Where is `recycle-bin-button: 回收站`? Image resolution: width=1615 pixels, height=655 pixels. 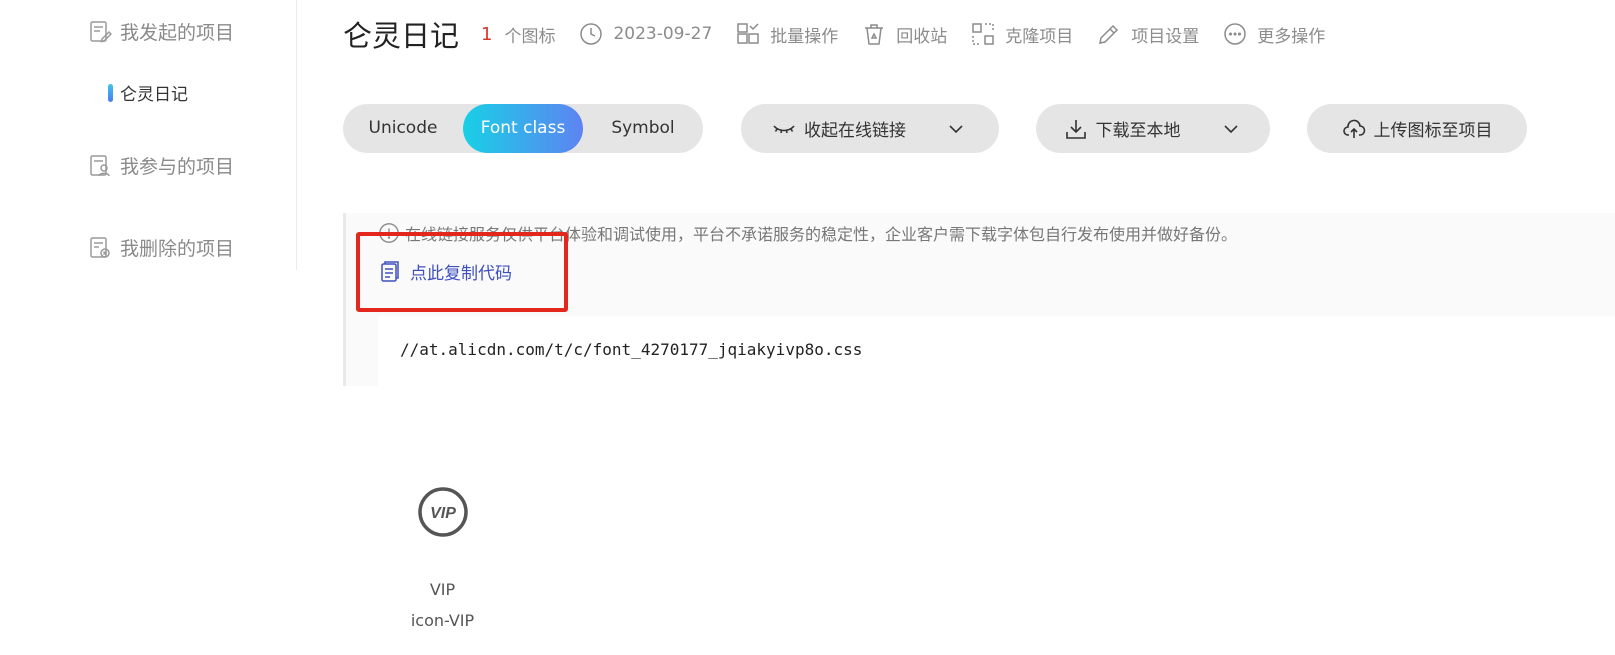 recycle-bin-button: 回收站 is located at coordinates (904, 34).